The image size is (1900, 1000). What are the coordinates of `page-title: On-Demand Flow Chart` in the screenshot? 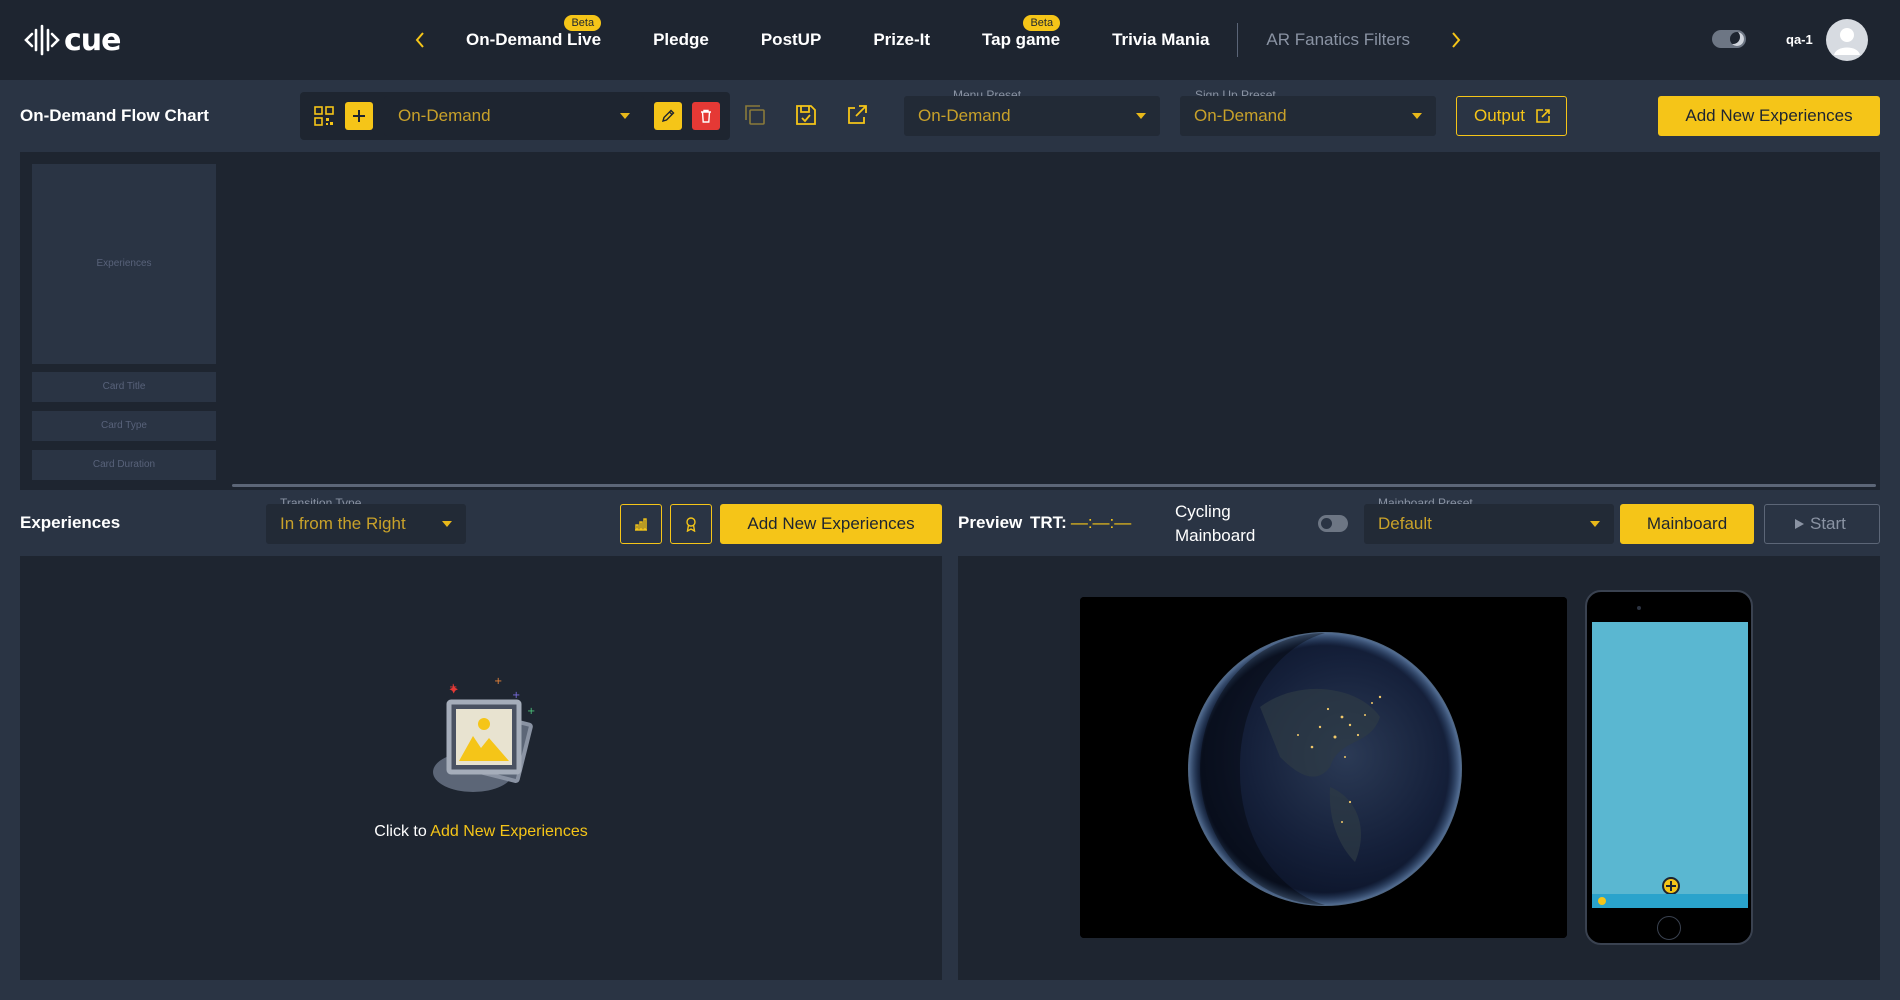 It's located at (114, 115).